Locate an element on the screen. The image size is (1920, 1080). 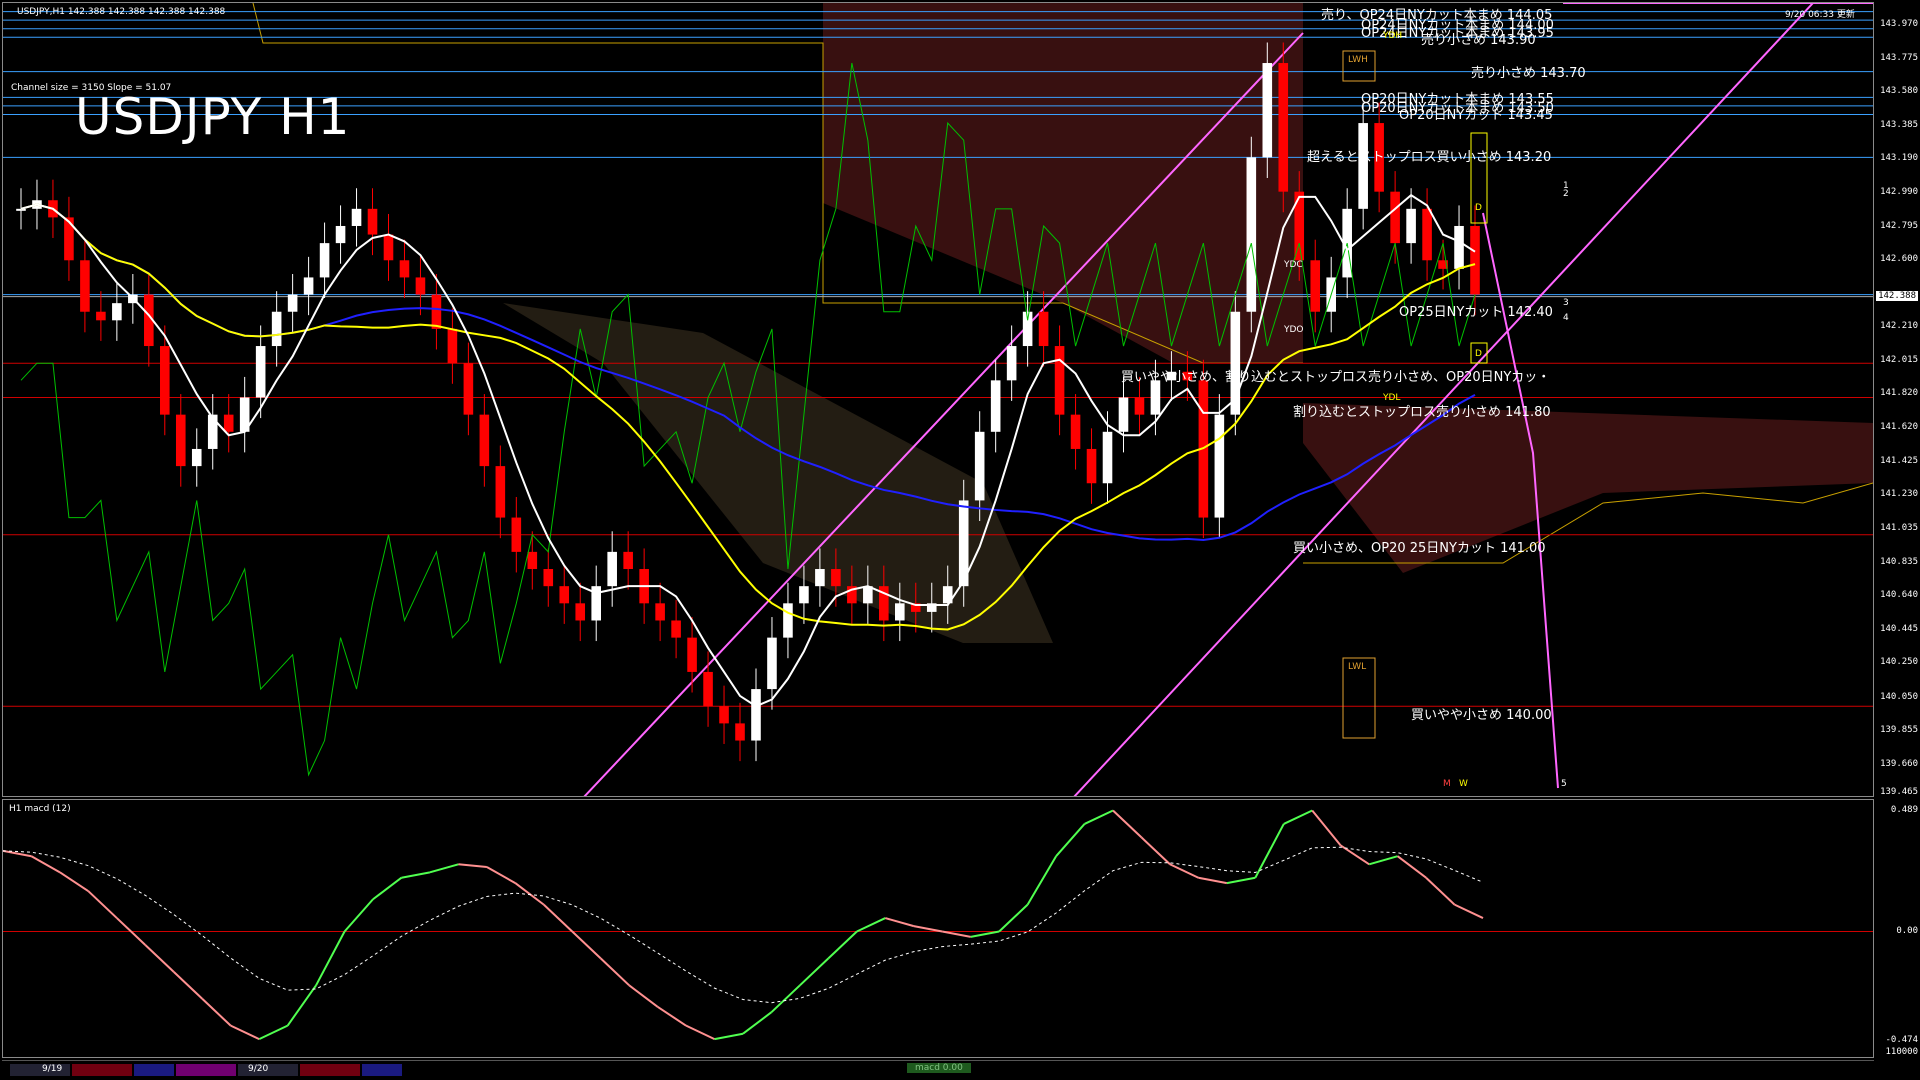
annotation-stoploss-141-80: 割り込むとストップロス売り小さめ 141.80 is located at coordinates (1422, 412).